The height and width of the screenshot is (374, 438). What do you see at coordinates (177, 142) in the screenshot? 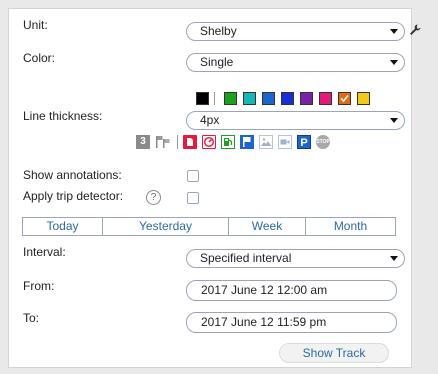
I see `toolbar-divider` at bounding box center [177, 142].